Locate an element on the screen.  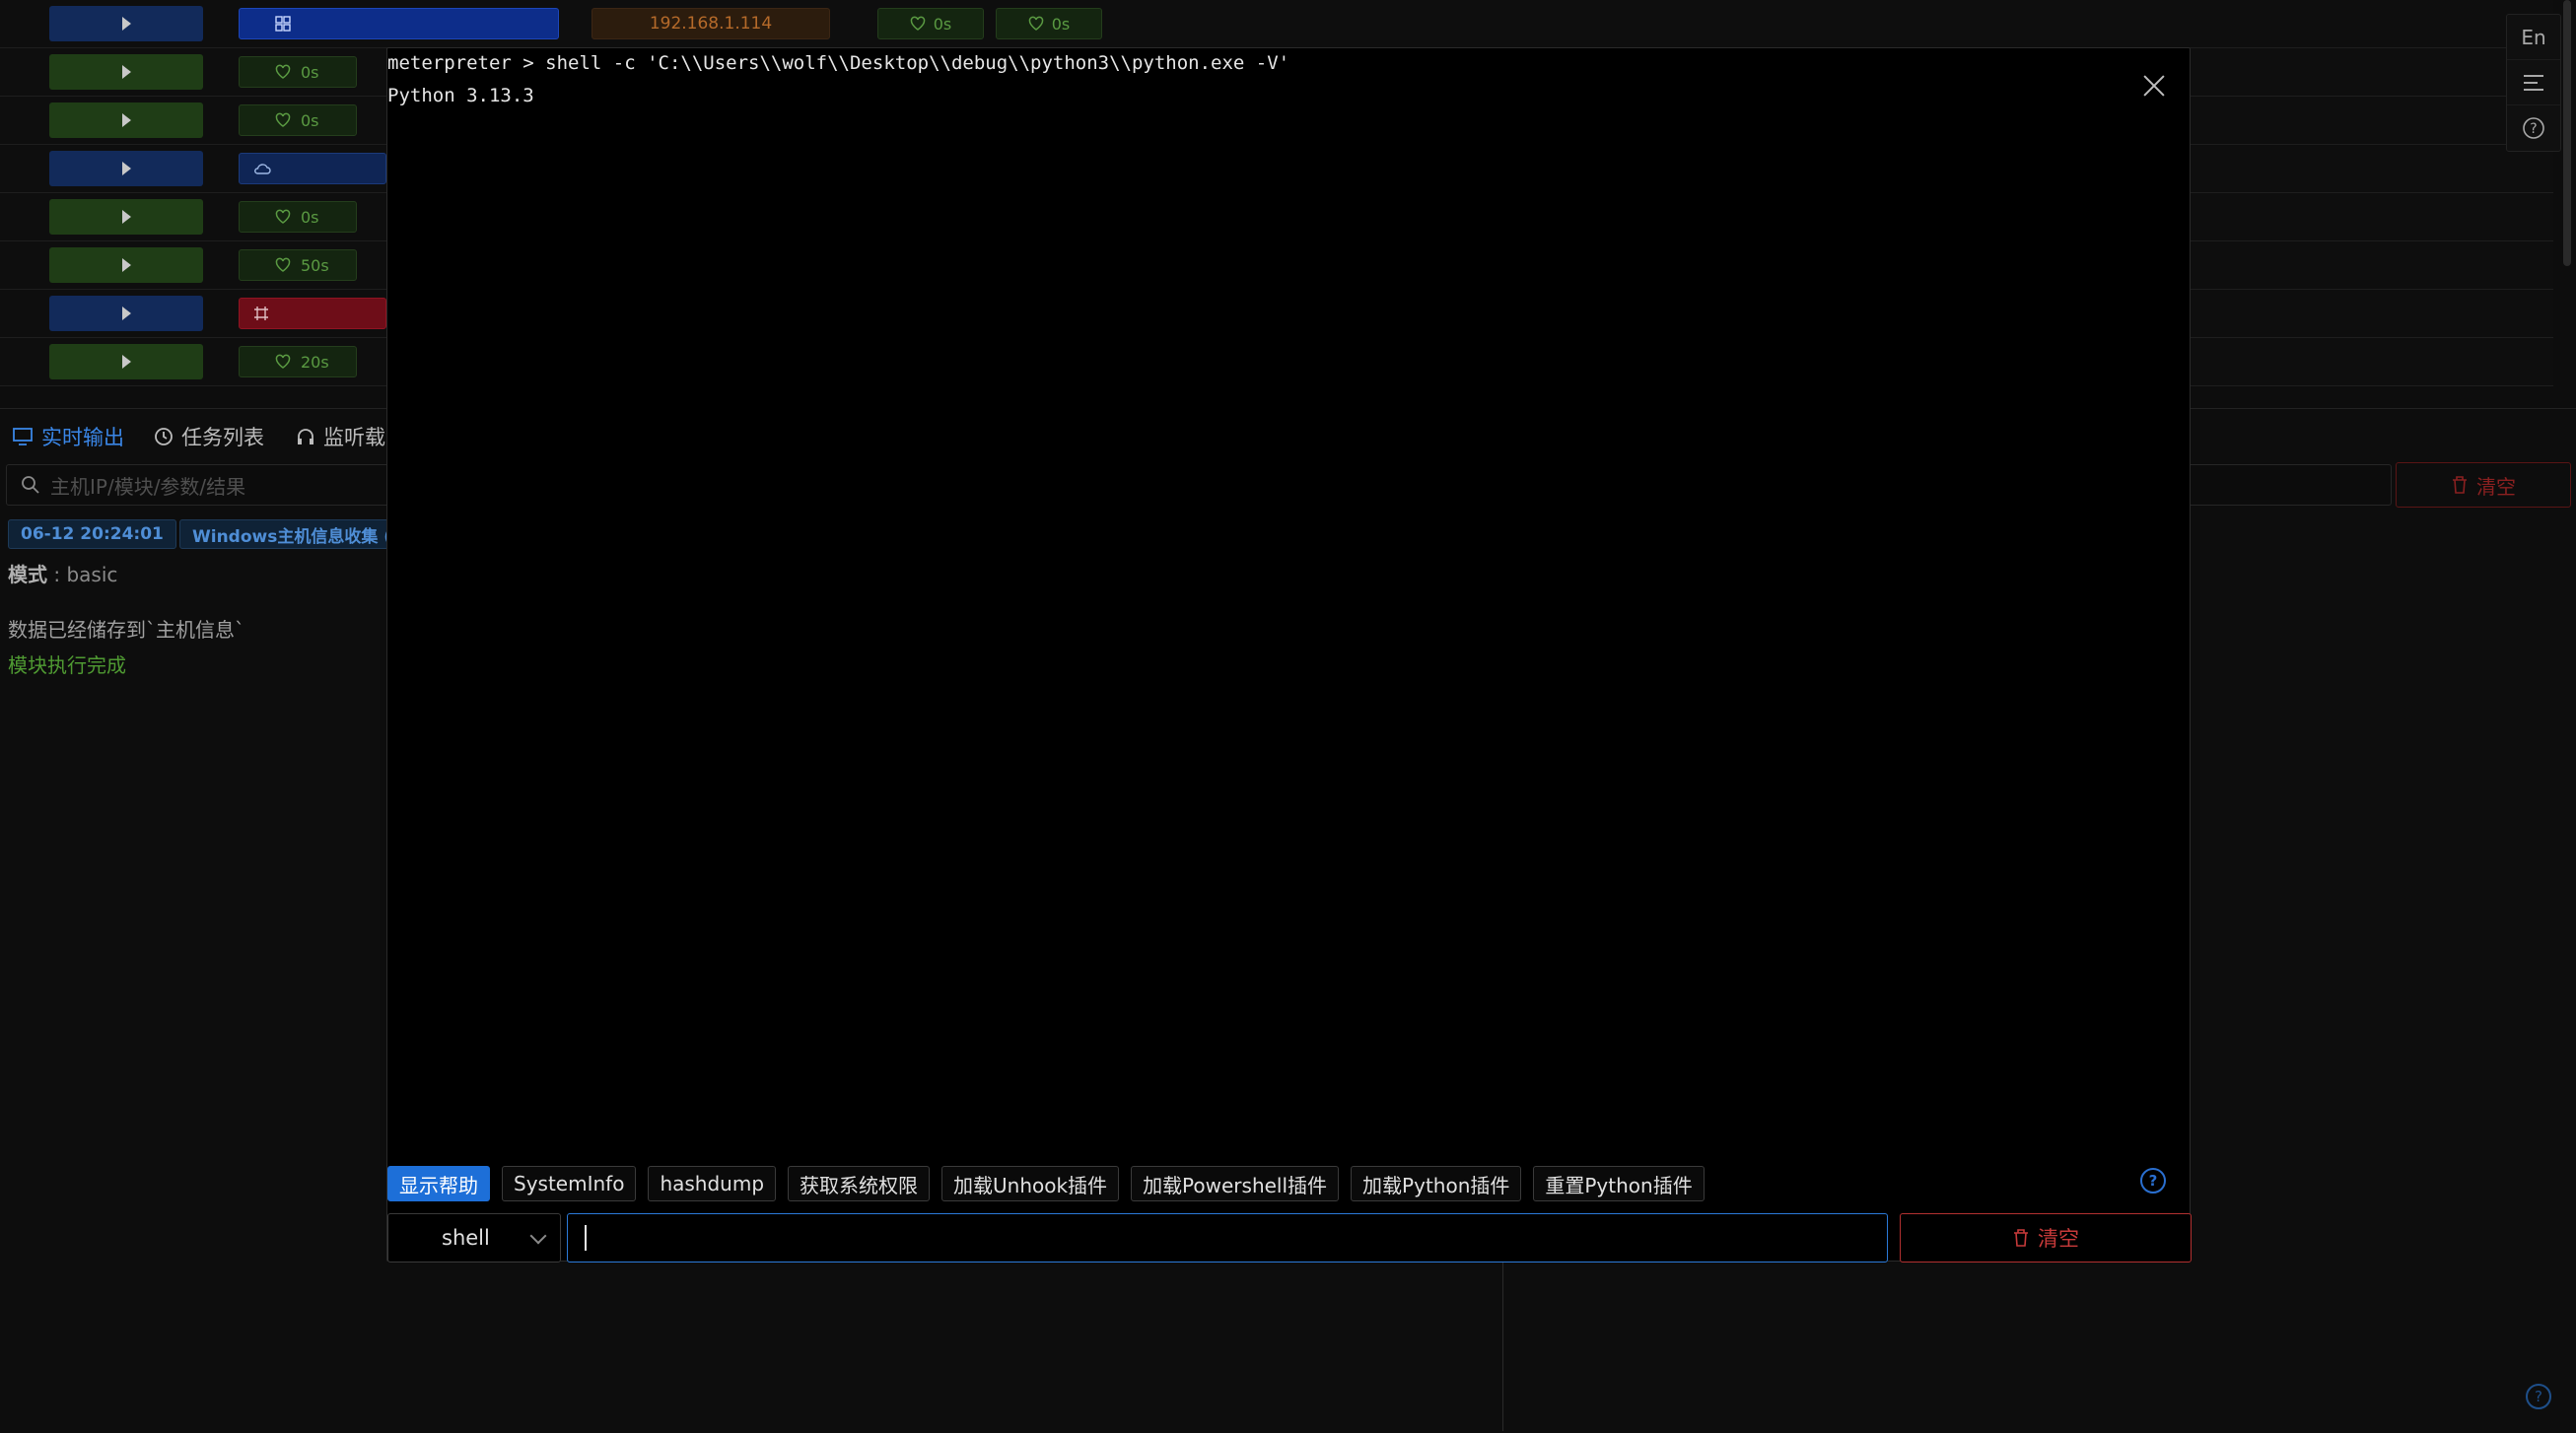
log-mode-line: 模式 : basic is located at coordinates (63, 573).